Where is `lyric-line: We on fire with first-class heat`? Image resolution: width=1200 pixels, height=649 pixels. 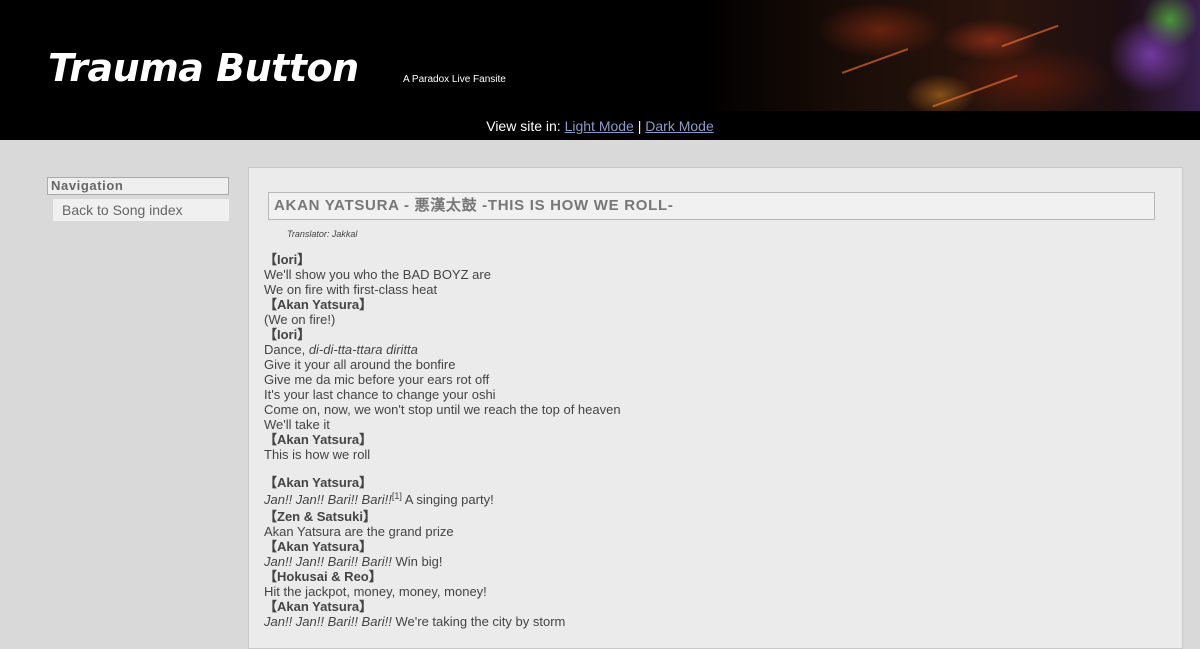
lyric-line: We on fire with first-class heat is located at coordinates (351, 289).